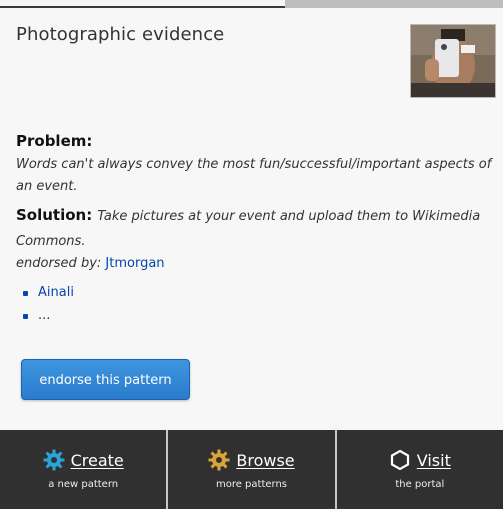  What do you see at coordinates (54, 215) in the screenshot?
I see `solution-label: Solution:` at bounding box center [54, 215].